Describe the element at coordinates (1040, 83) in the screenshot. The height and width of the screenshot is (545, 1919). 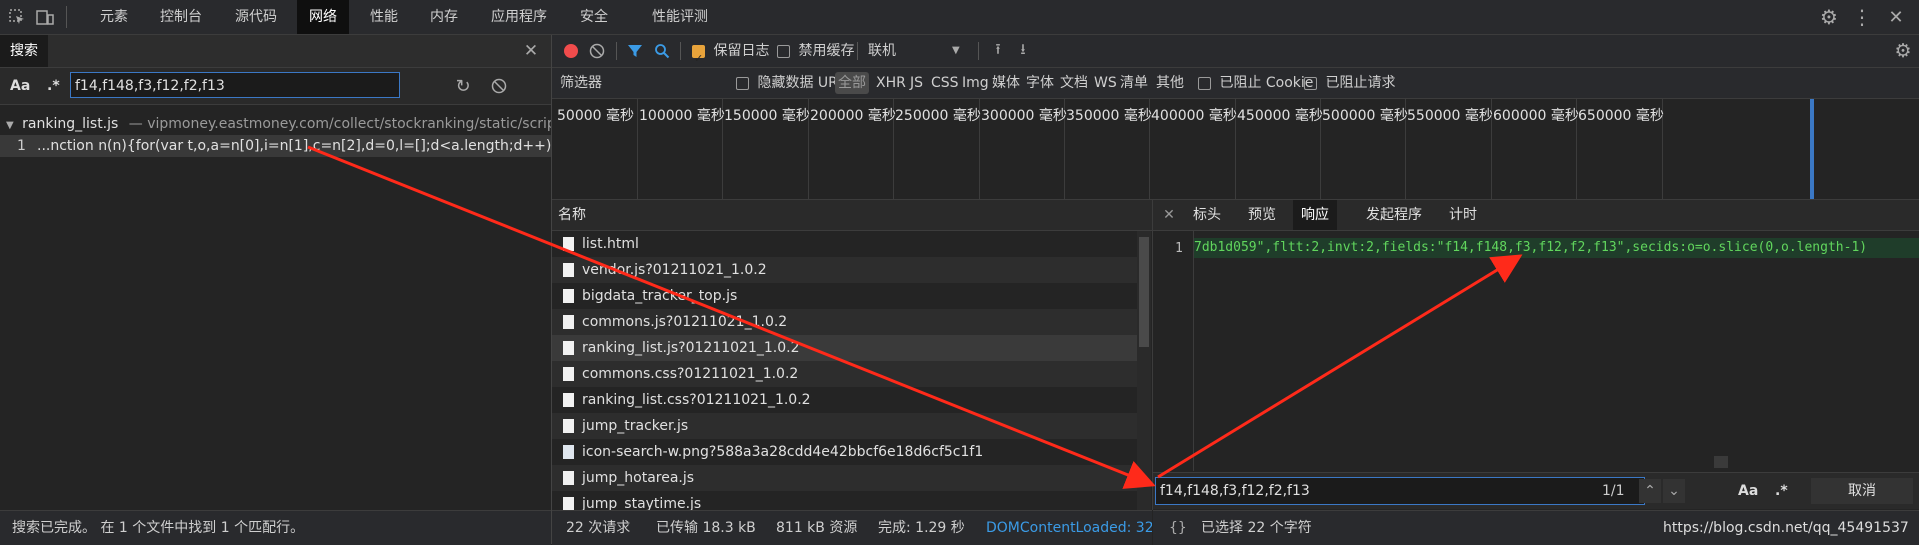
I see `type-filter-font: 字体` at that location.